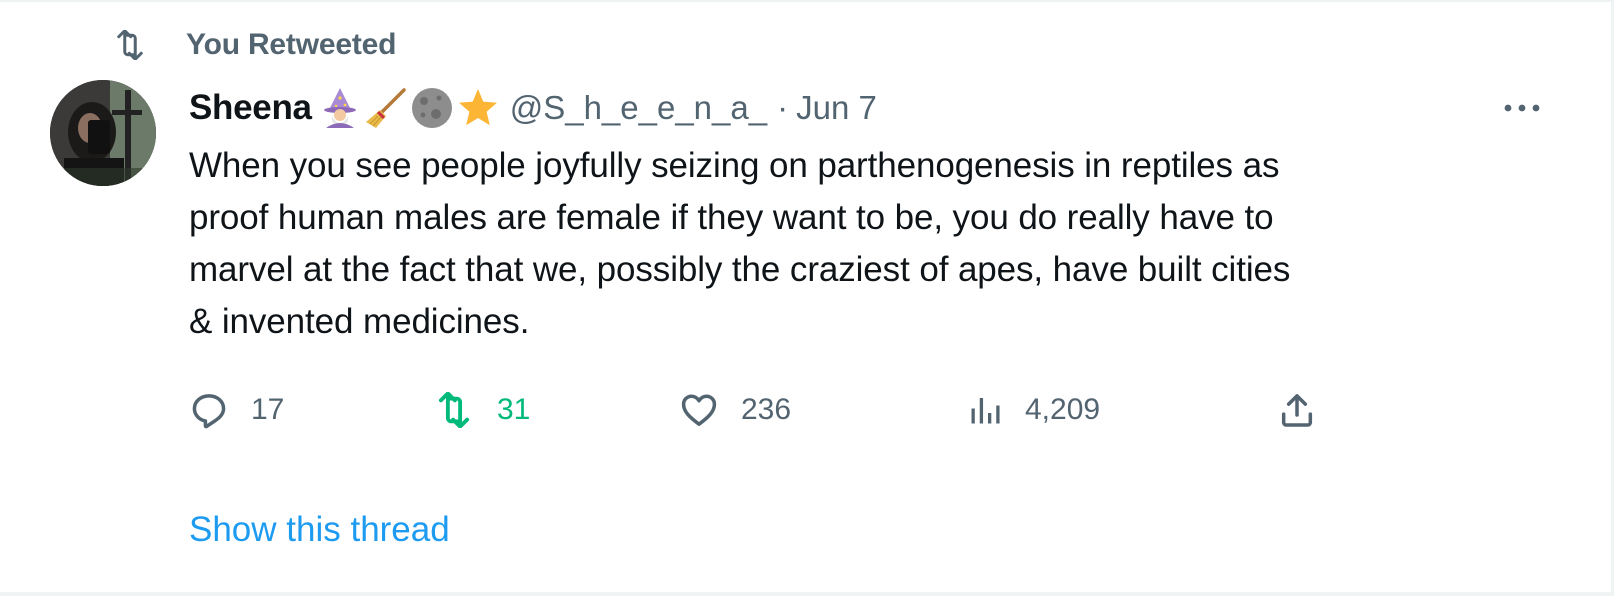  I want to click on author-emojis, so click(409, 108).